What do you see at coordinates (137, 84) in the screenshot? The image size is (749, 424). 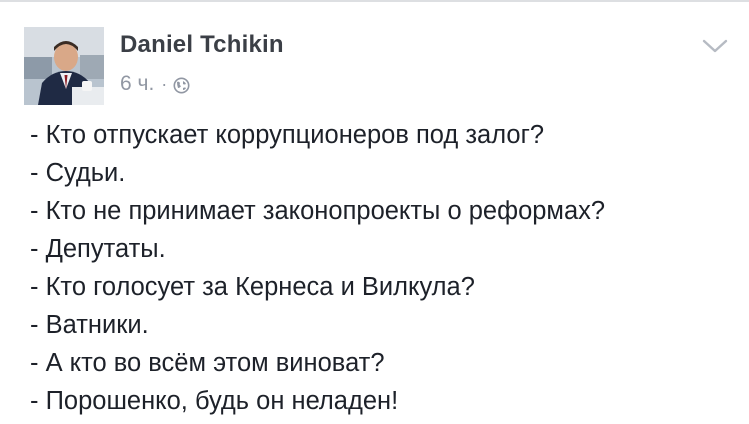 I see `post-time: 6 ч.` at bounding box center [137, 84].